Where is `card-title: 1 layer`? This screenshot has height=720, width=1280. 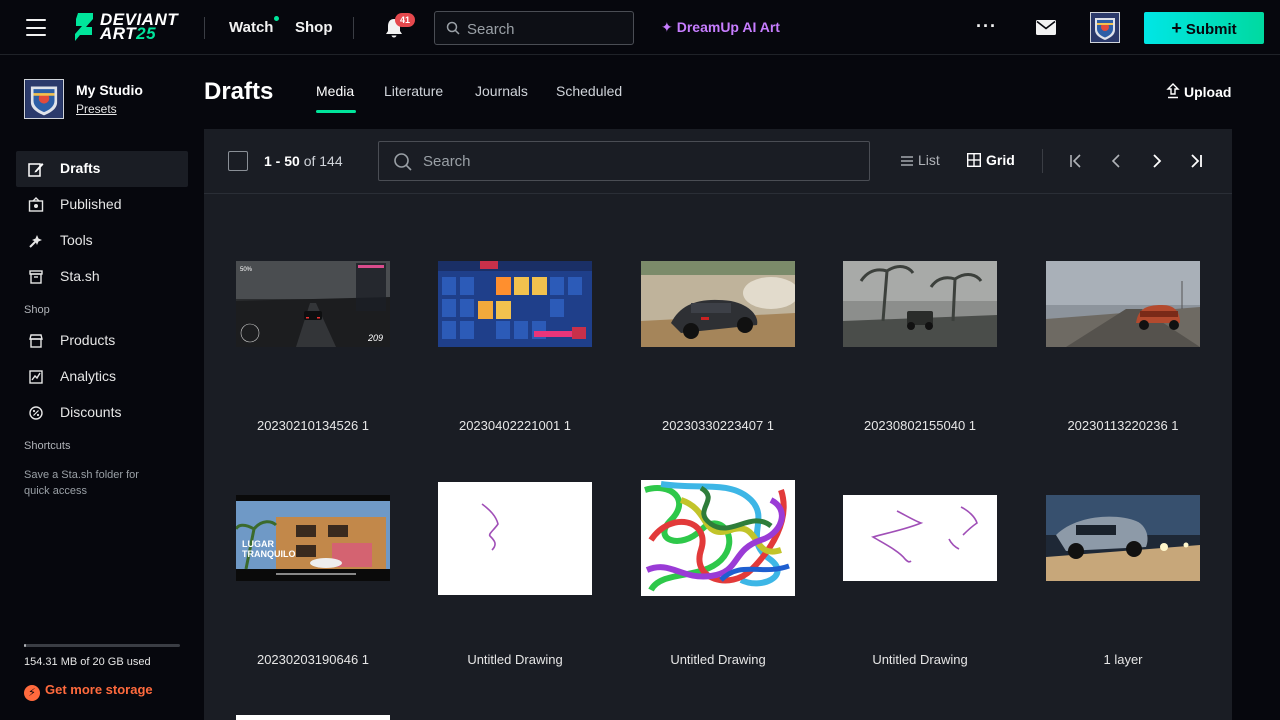 card-title: 1 layer is located at coordinates (1123, 659).